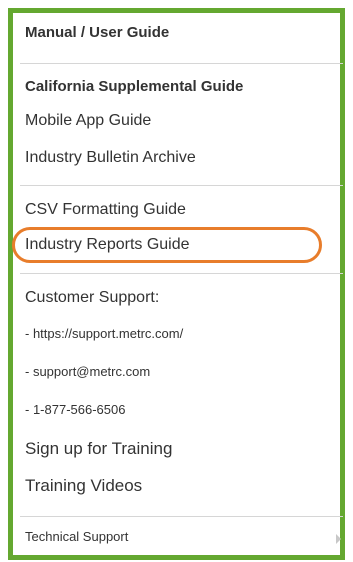 This screenshot has width=353, height=562. I want to click on support-url-link: - https://support.metrc.com/, so click(184, 333).